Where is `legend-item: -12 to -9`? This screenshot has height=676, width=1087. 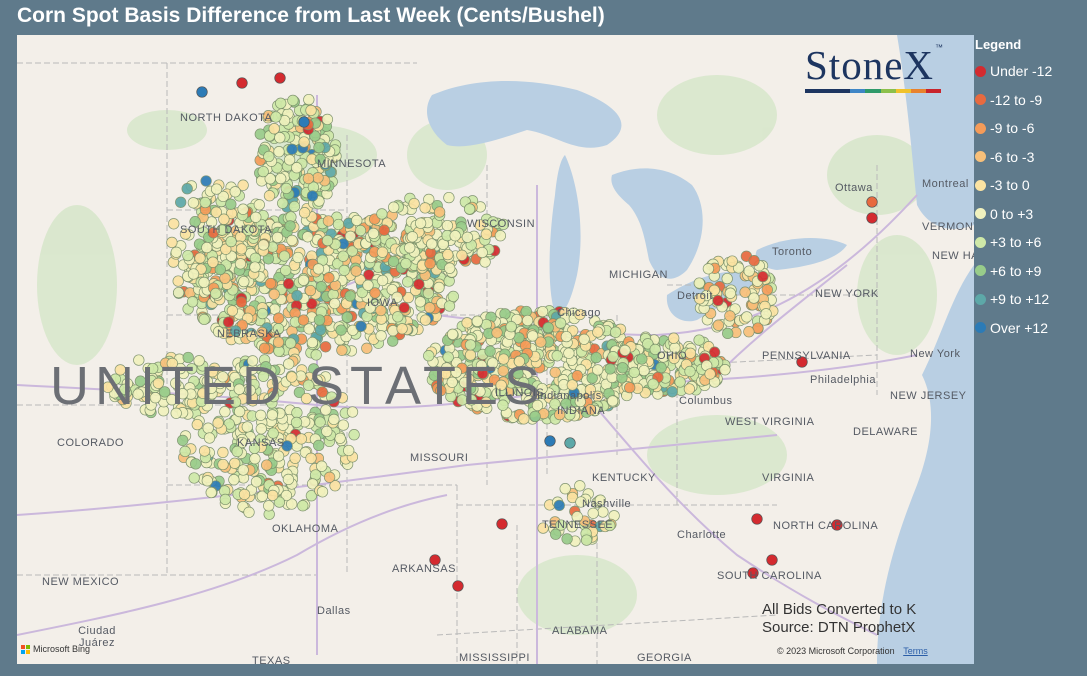
legend-item: -12 to -9 is located at coordinates (1030, 100).